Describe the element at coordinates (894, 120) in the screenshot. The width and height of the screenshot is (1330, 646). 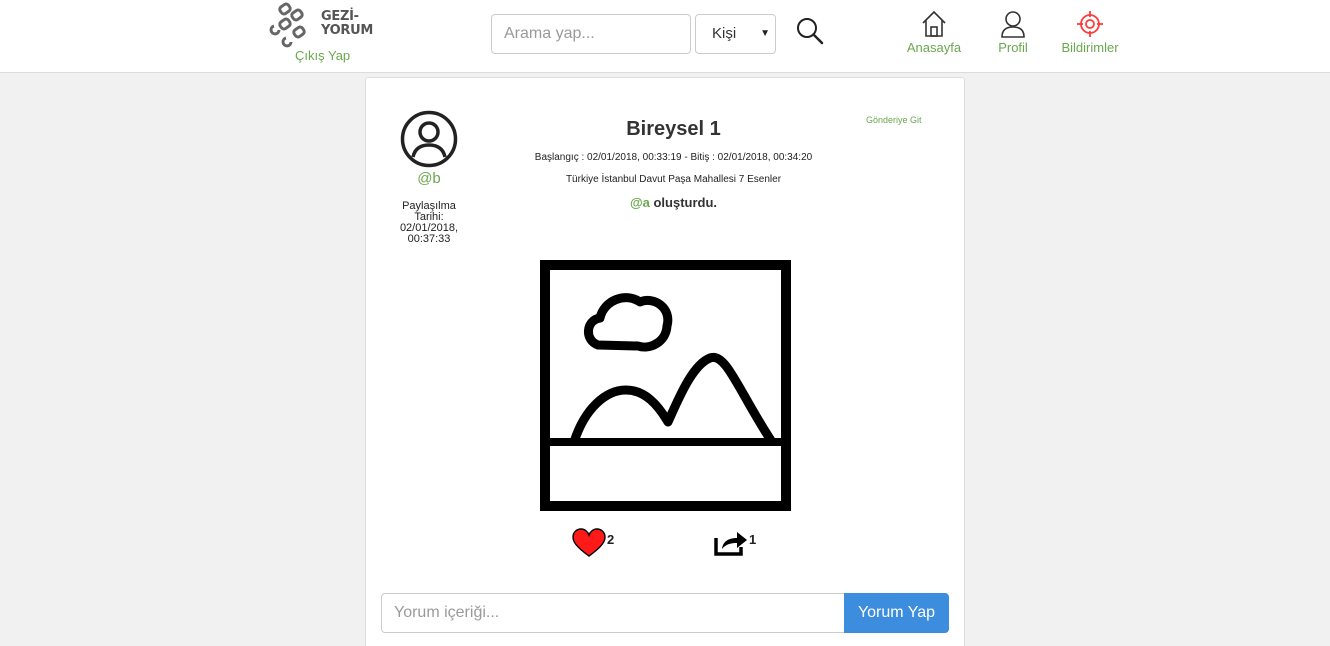
I see `go-to-post-link: Gönderiye Git` at that location.